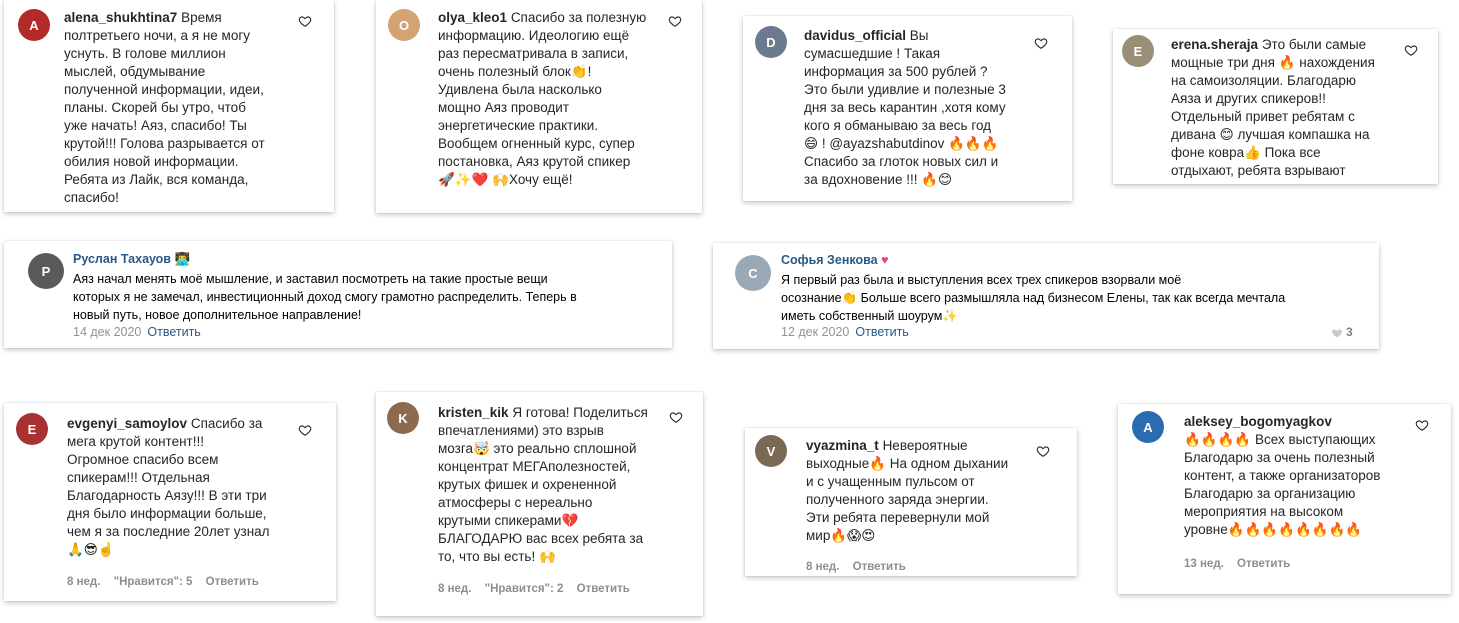 The width and height of the screenshot is (1459, 623). I want to click on badge-icon: 👨‍💻, so click(182, 259).